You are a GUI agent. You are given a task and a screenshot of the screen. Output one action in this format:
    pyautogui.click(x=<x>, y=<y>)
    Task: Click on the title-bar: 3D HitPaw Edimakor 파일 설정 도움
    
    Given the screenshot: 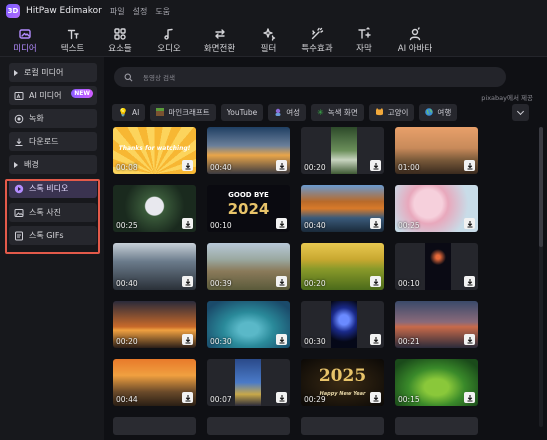 What is the action you would take?
    pyautogui.click(x=273, y=11)
    